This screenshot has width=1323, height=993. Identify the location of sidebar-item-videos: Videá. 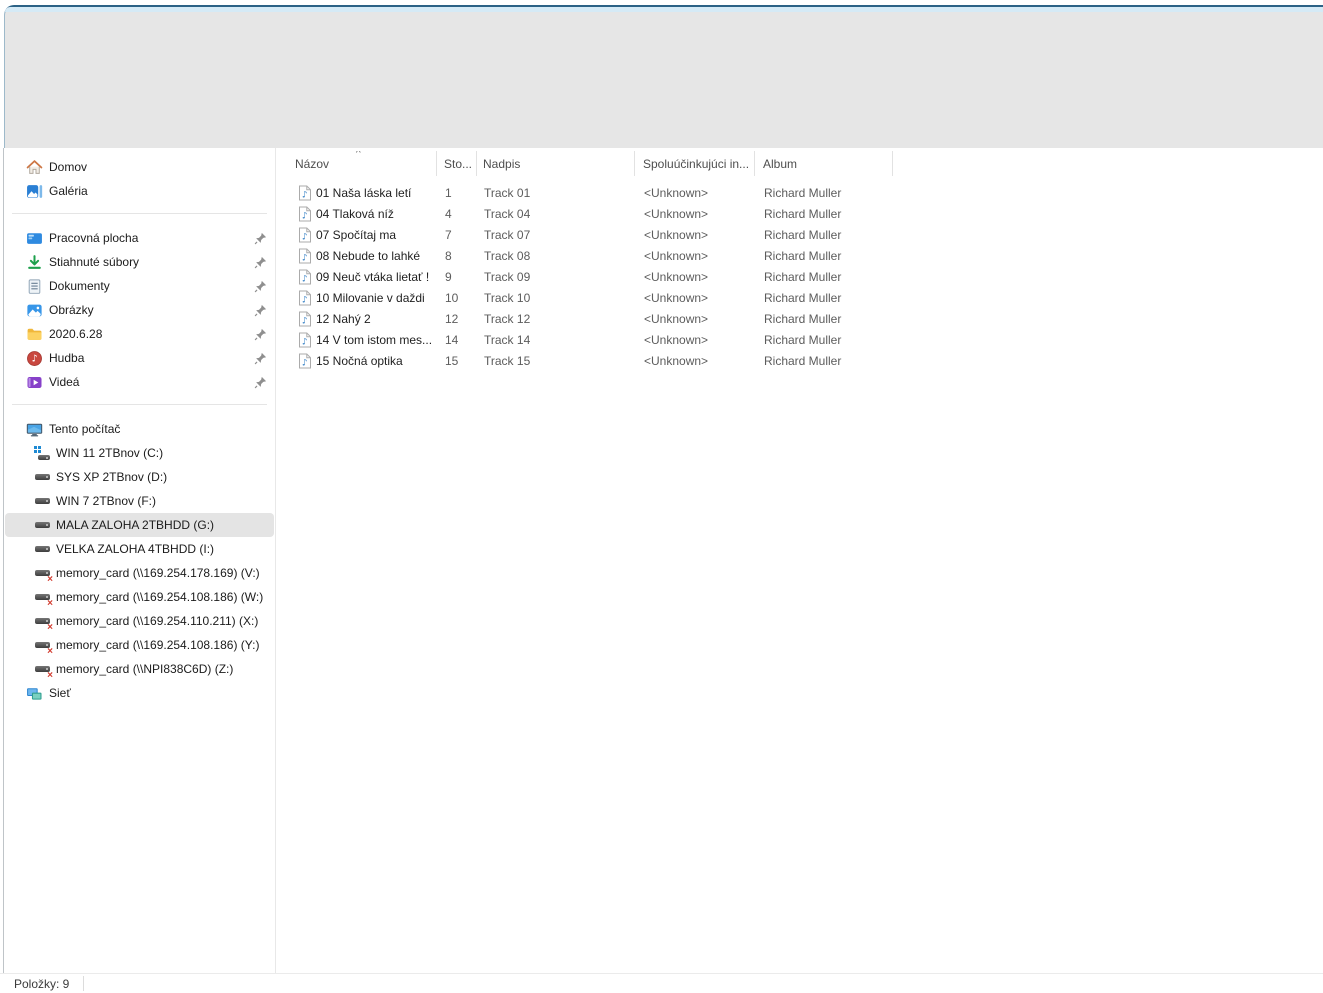
(139, 382).